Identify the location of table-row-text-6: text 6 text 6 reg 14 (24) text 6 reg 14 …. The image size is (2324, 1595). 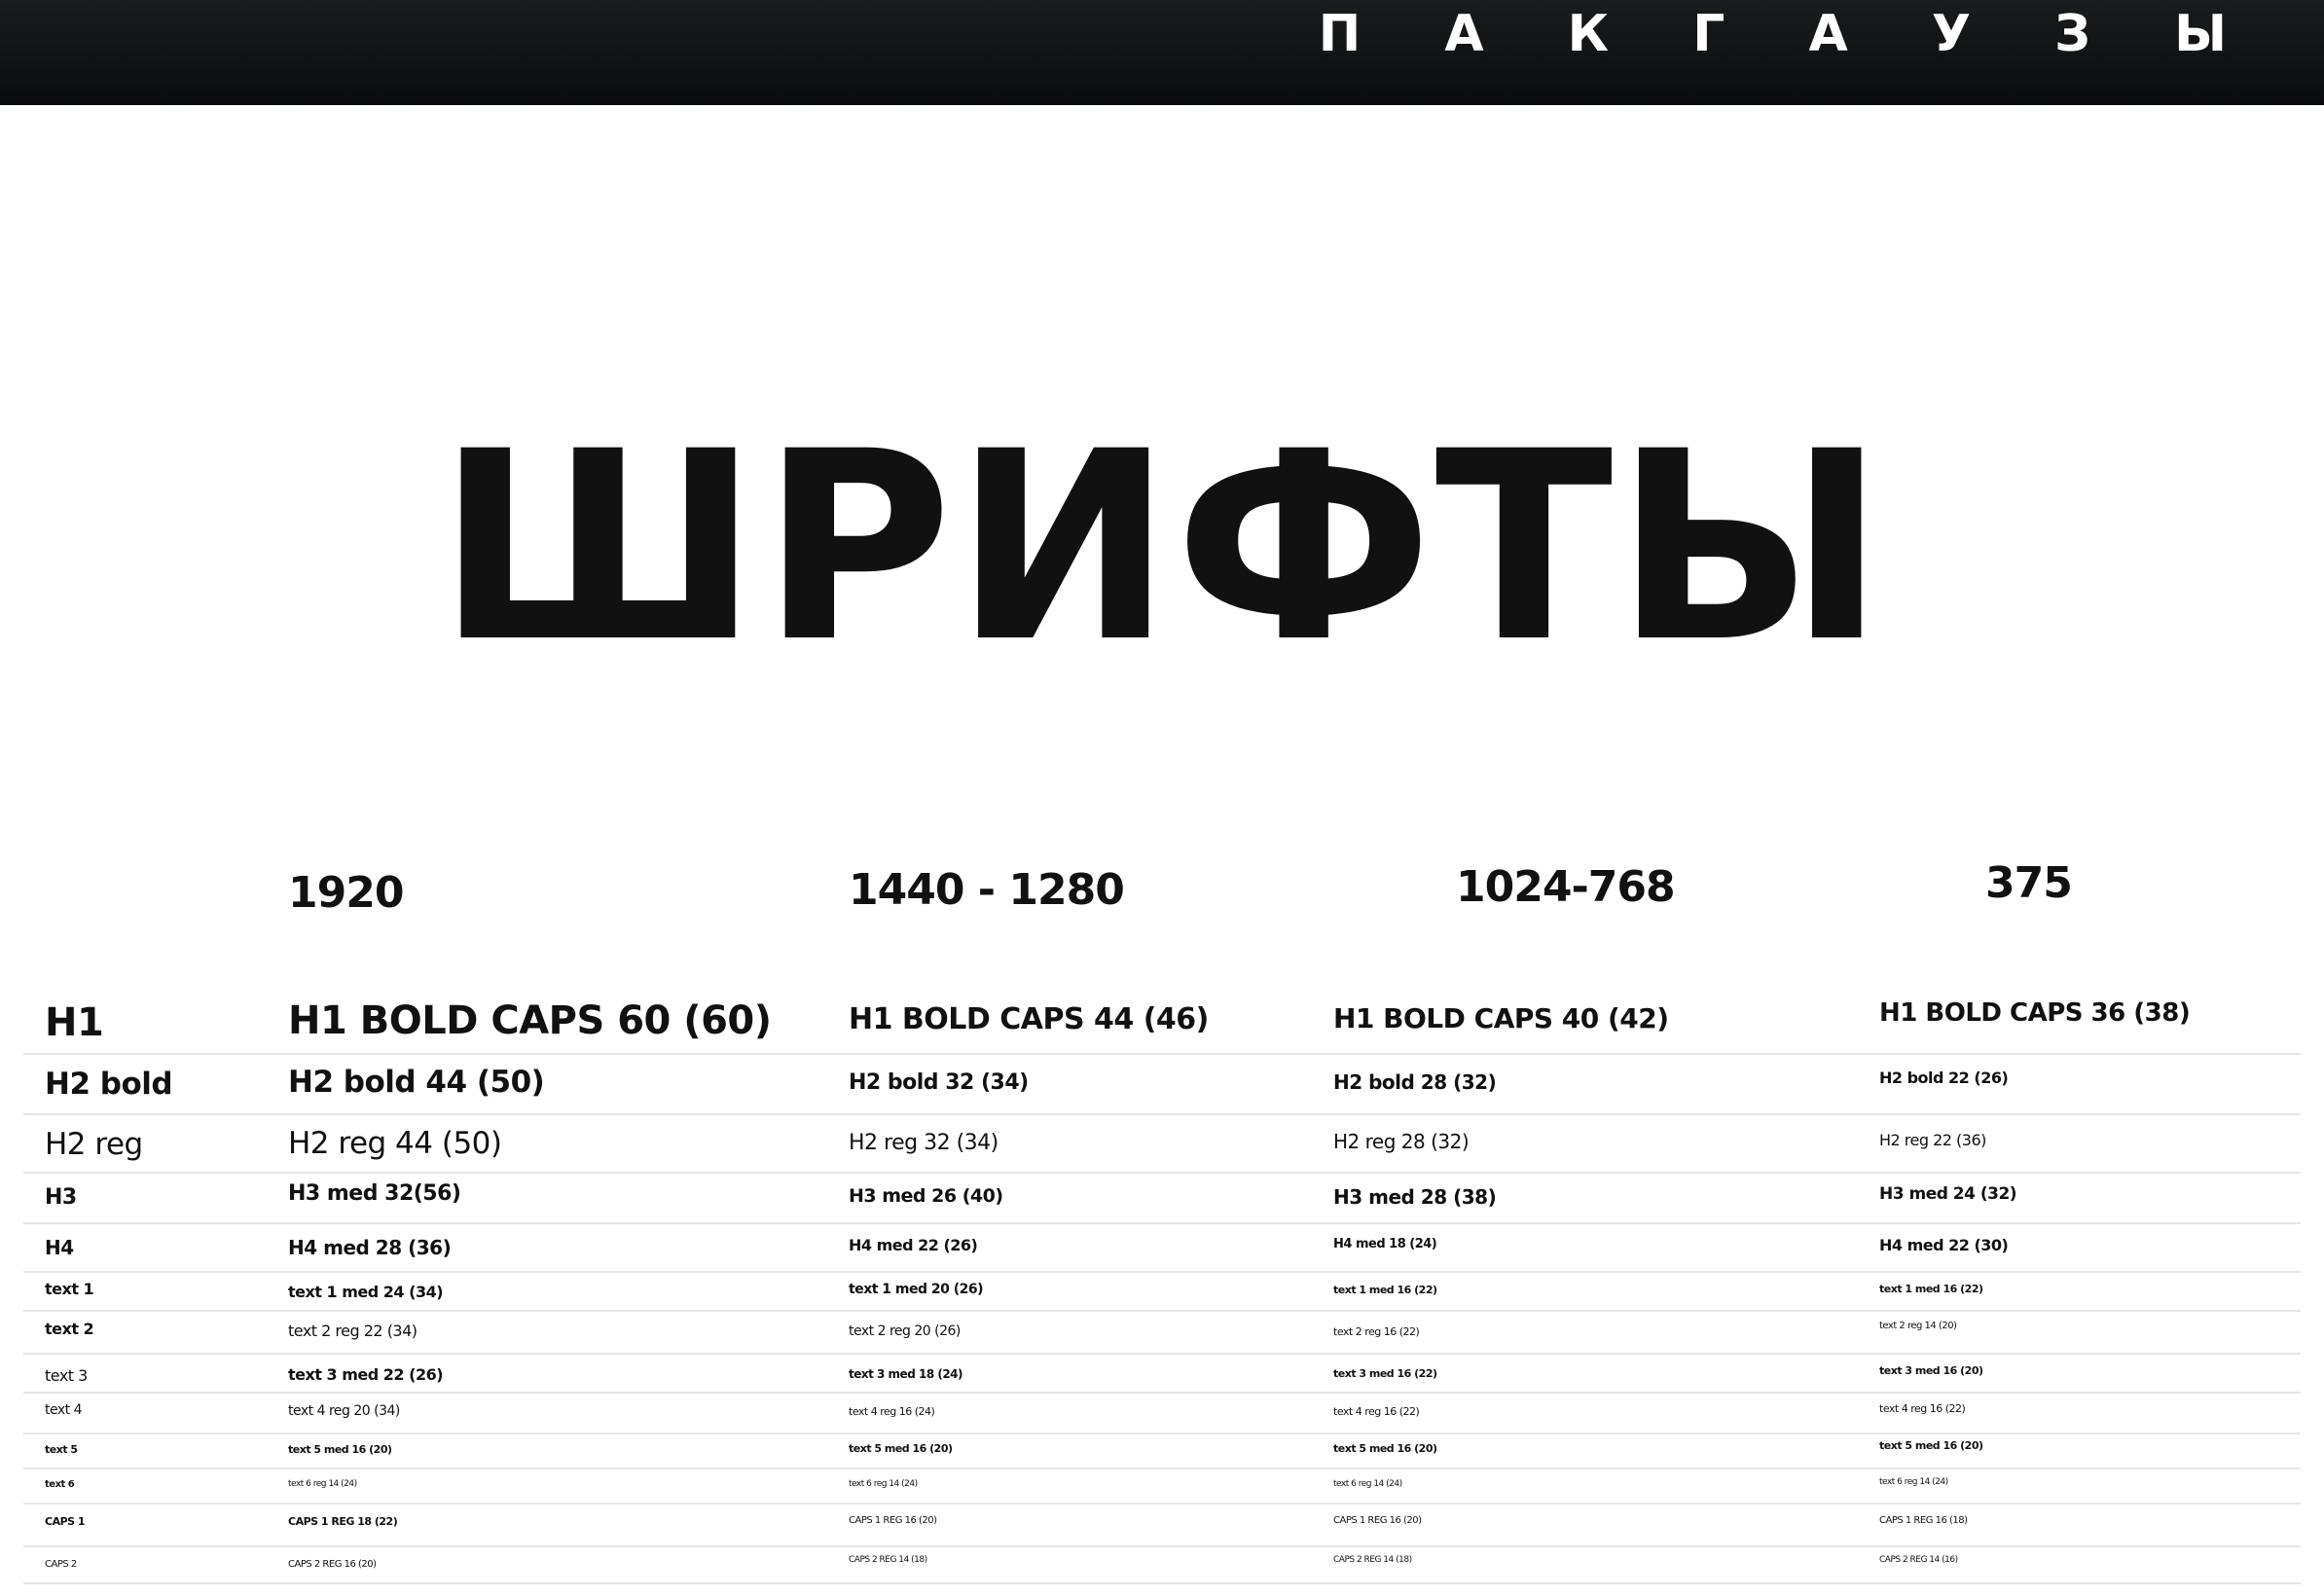
(1162, 1486).